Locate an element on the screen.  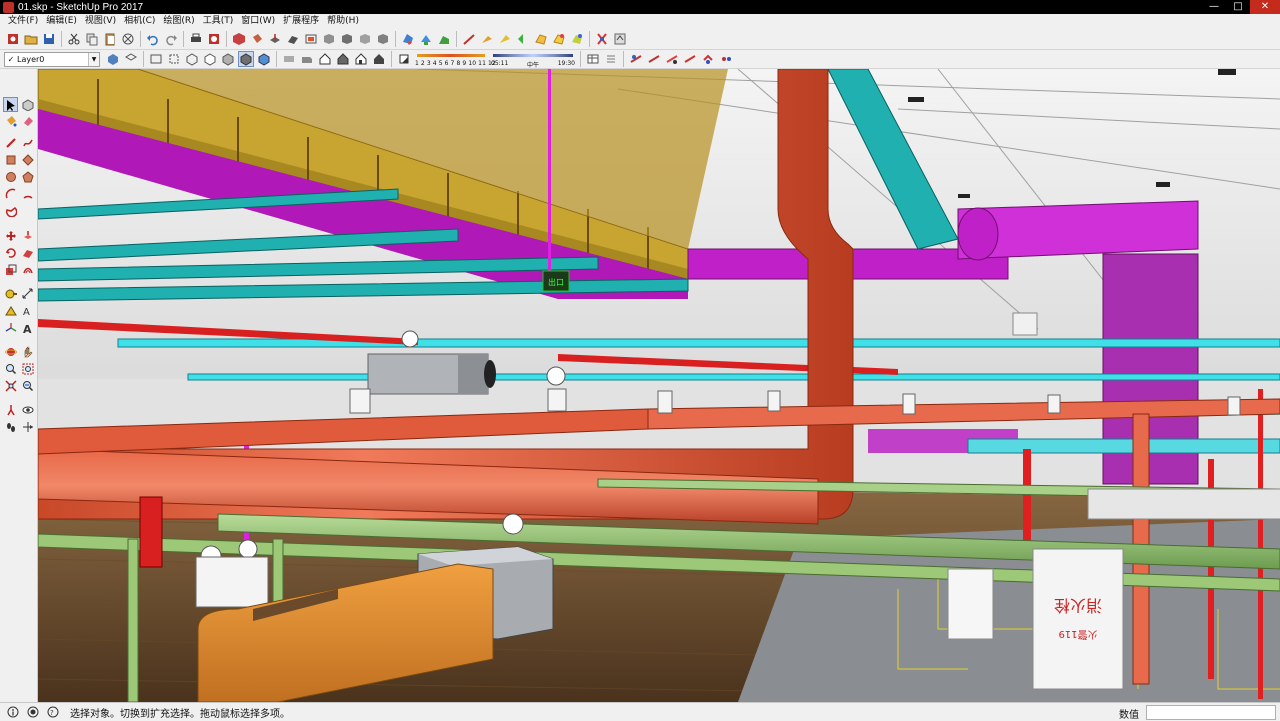
pipe-tool-3-icon is located at coordinates (672, 59).